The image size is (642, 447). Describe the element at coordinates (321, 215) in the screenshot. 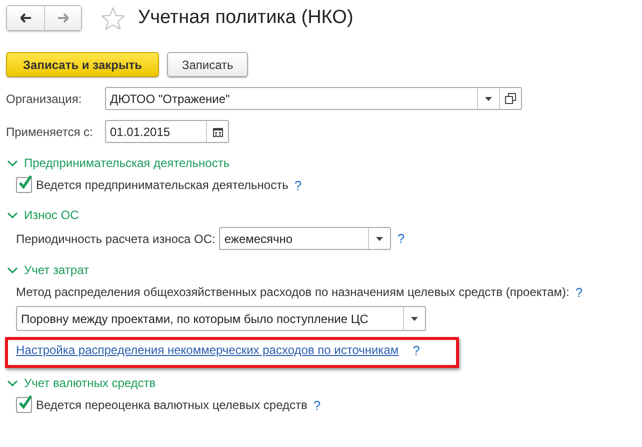

I see `section-header: Износ ОС` at that location.